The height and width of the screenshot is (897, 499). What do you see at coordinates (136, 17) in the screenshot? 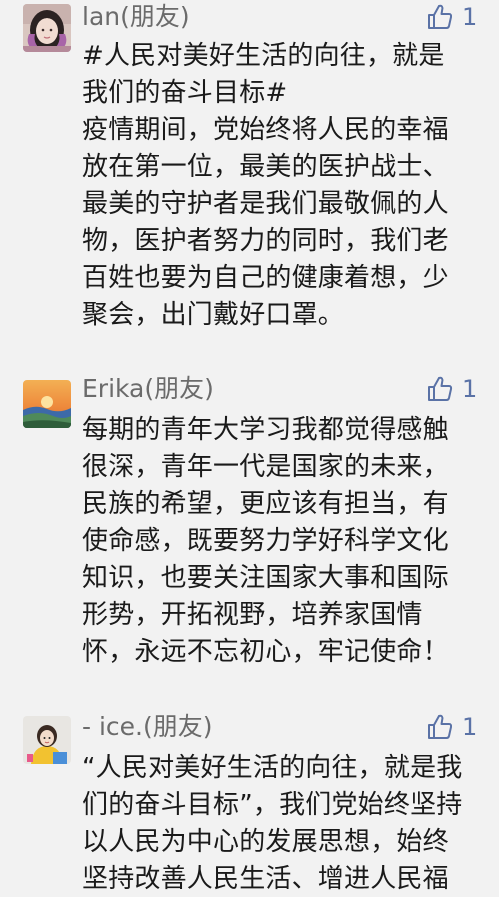
I see `comment-author: lan(朋友)` at bounding box center [136, 17].